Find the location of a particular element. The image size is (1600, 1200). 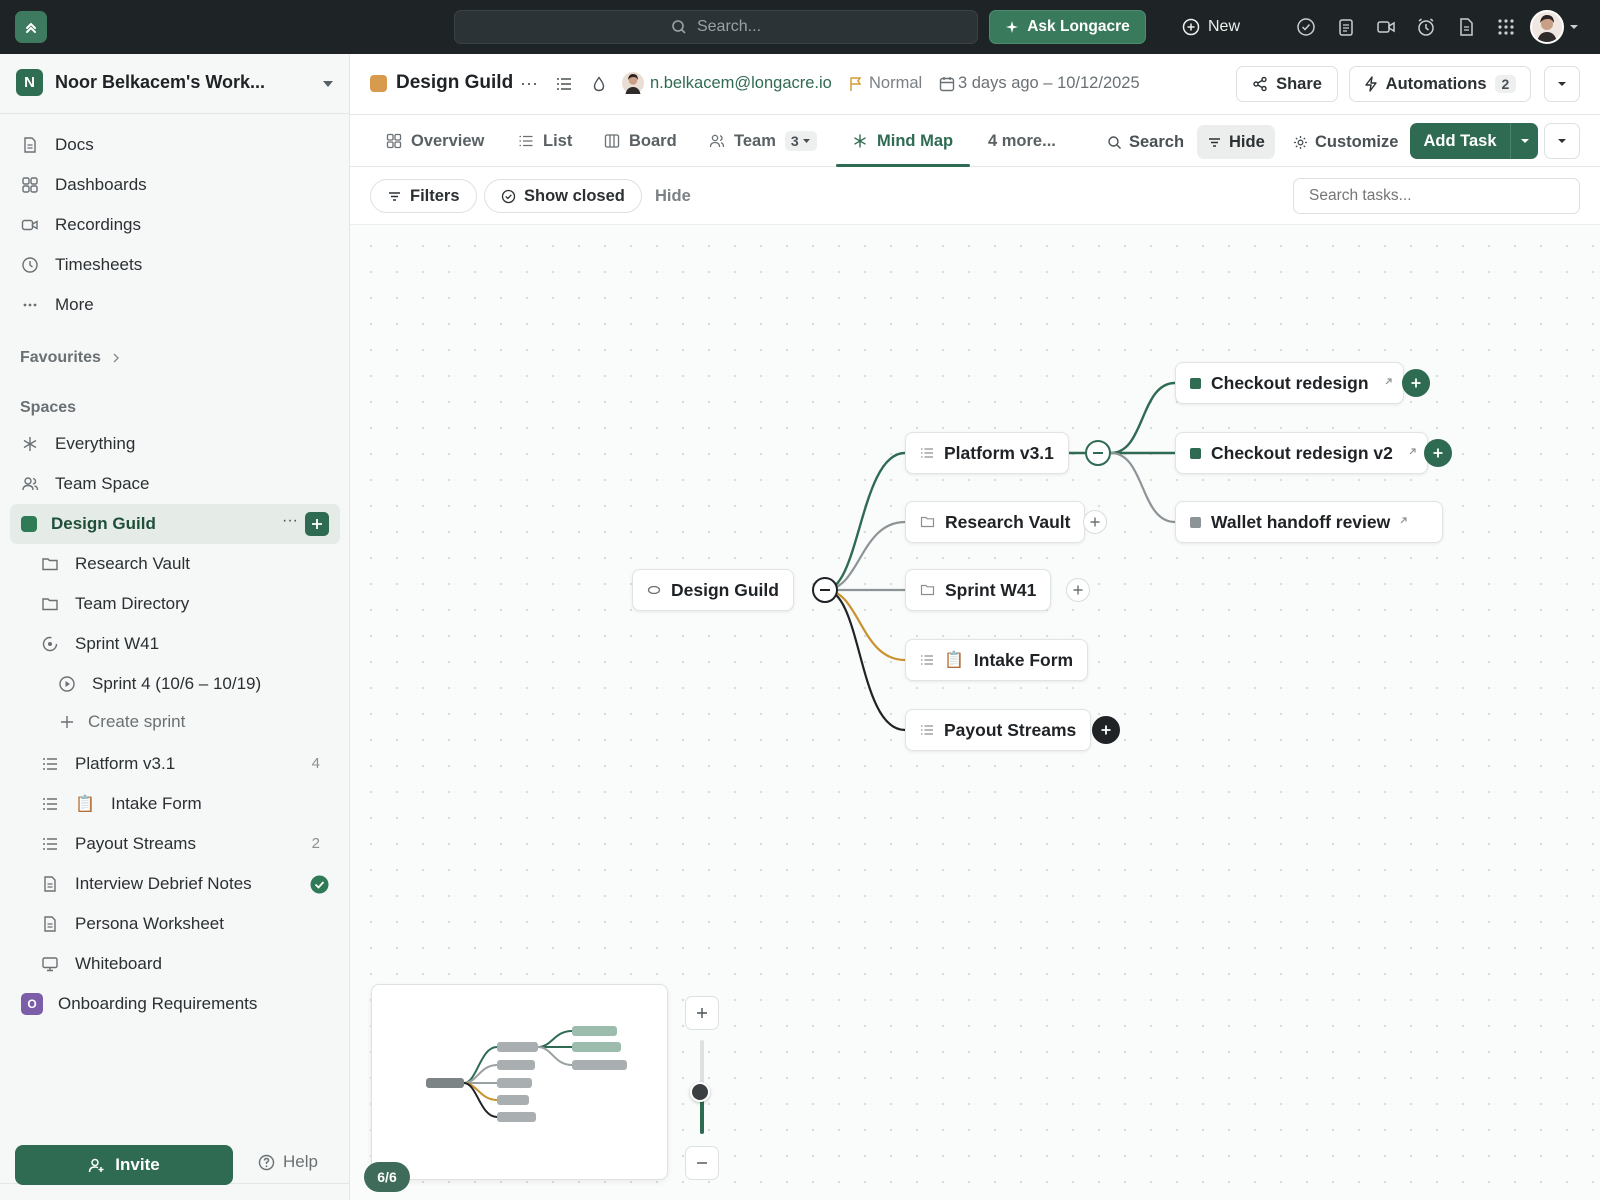

chevron-down-icon is located at coordinates (1574, 27).